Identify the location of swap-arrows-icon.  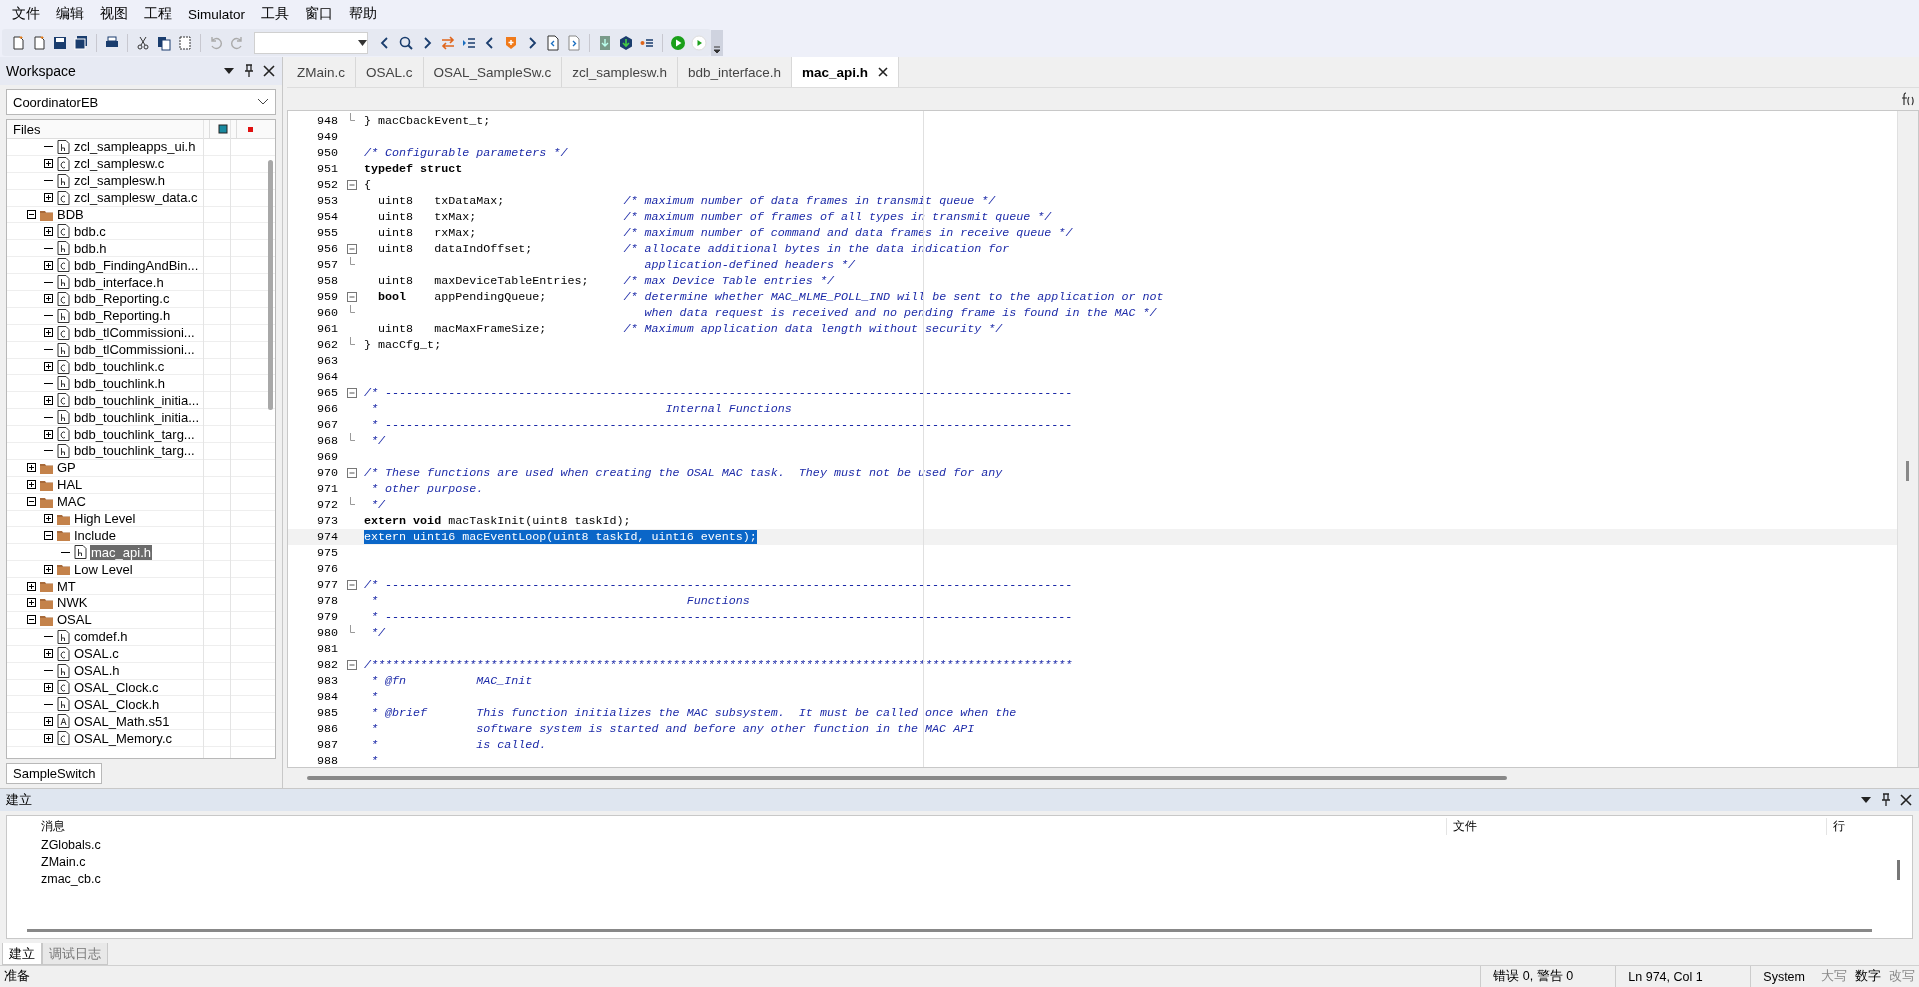
(448, 42).